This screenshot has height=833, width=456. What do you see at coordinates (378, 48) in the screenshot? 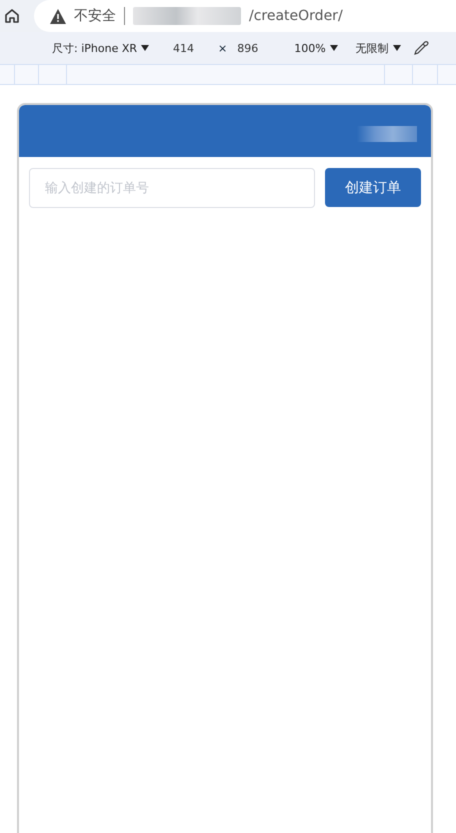
I see `throttling-dropdown: 无限制` at bounding box center [378, 48].